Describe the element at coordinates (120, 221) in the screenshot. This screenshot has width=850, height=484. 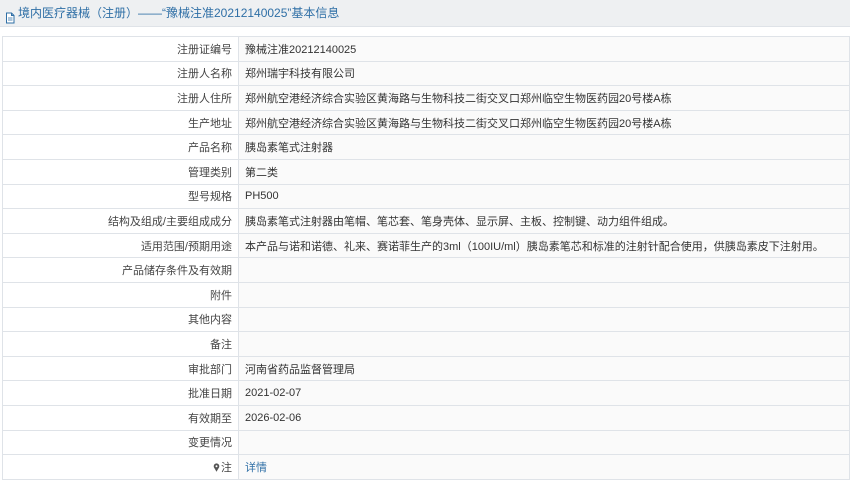
I see `row-label: 结构及组成/主要组成成分` at that location.